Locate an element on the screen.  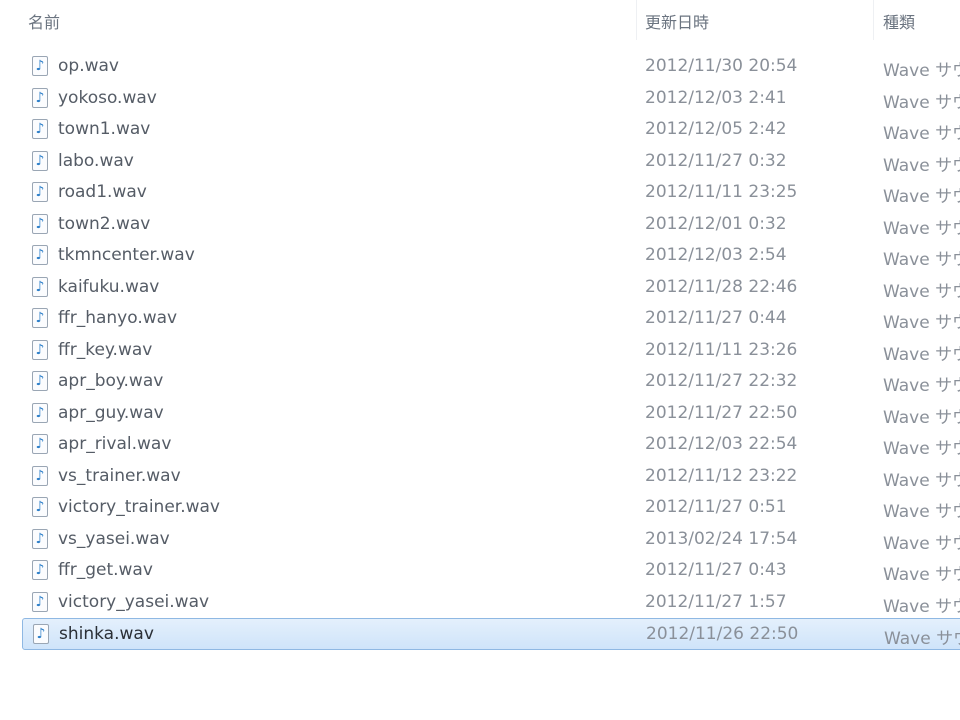
file-row: ♪ tkmncenter.wav 2012/12/03 2:54 Wave サウ is located at coordinates (480, 256).